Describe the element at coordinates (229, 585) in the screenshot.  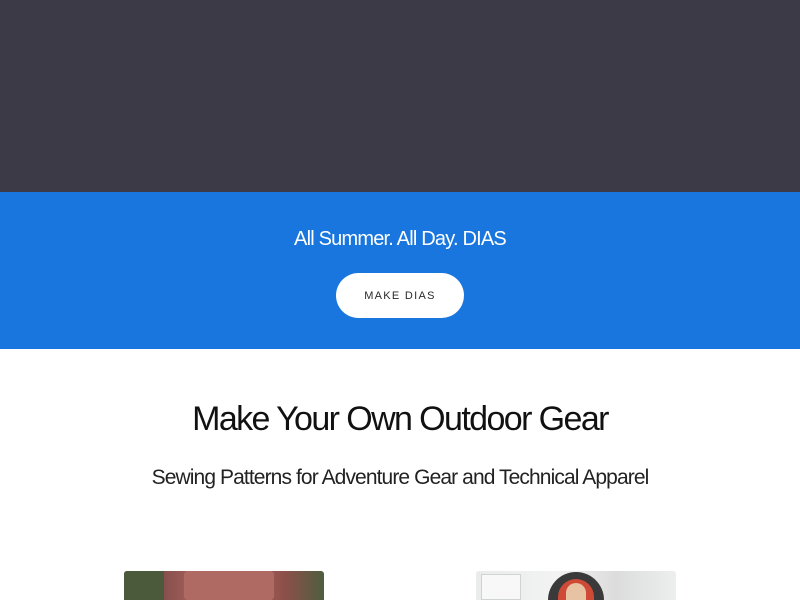
I see `person-in-red-shirt-photo` at that location.